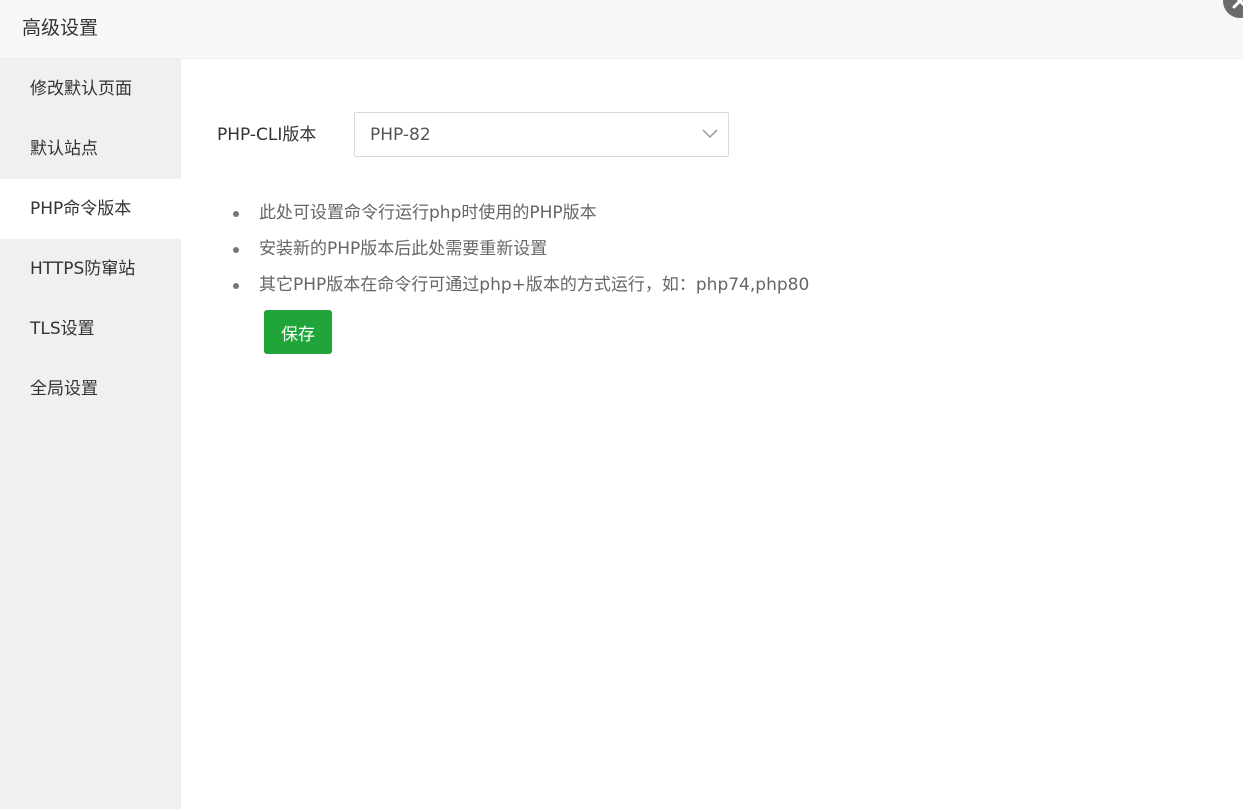 The height and width of the screenshot is (809, 1243). I want to click on sidebar-item-https-anti-hijack: HTTPS防窜站, so click(90, 269).